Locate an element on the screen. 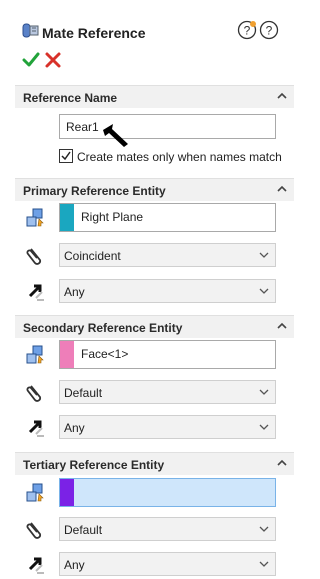 The image size is (320, 579). tertiary-reference-header: Tertiary Reference Entity is located at coordinates (154, 463).